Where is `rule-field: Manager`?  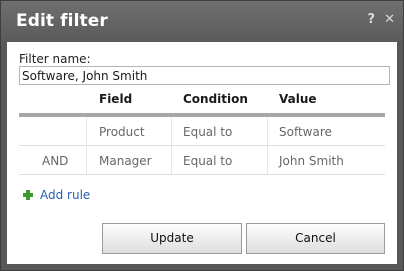
rule-field: Manager is located at coordinates (125, 161).